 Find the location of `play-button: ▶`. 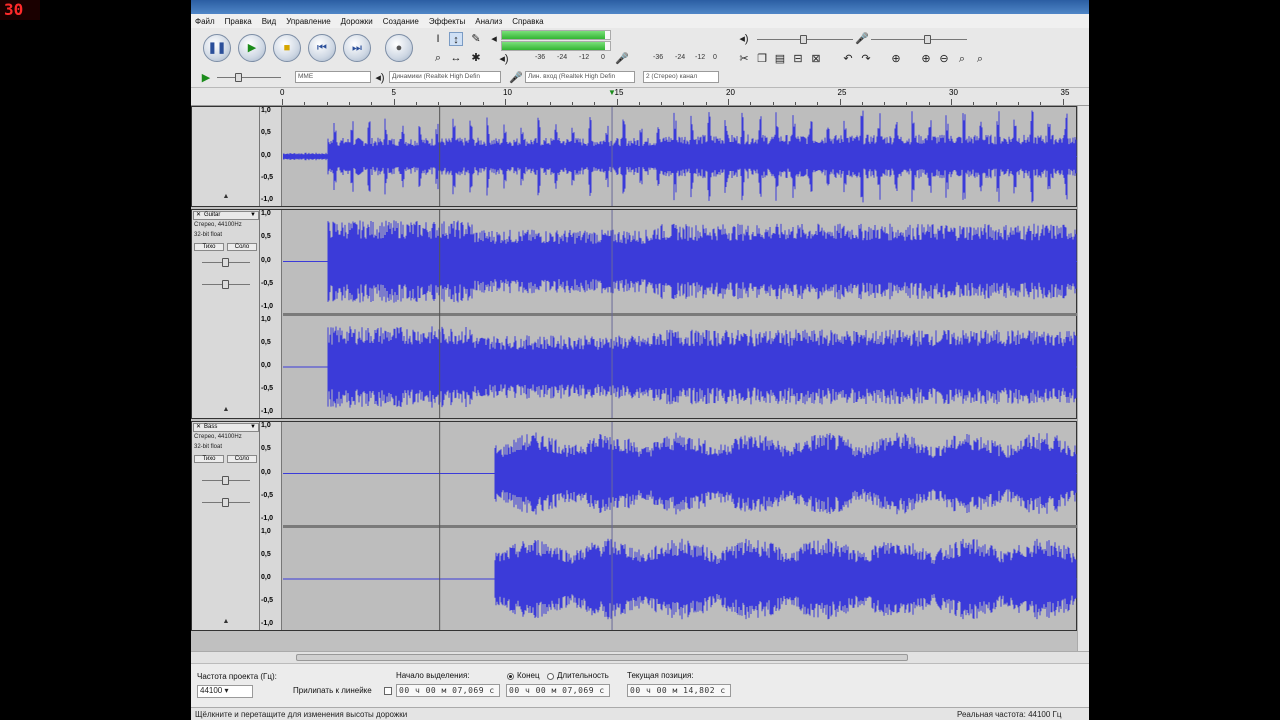

play-button: ▶ is located at coordinates (252, 48).